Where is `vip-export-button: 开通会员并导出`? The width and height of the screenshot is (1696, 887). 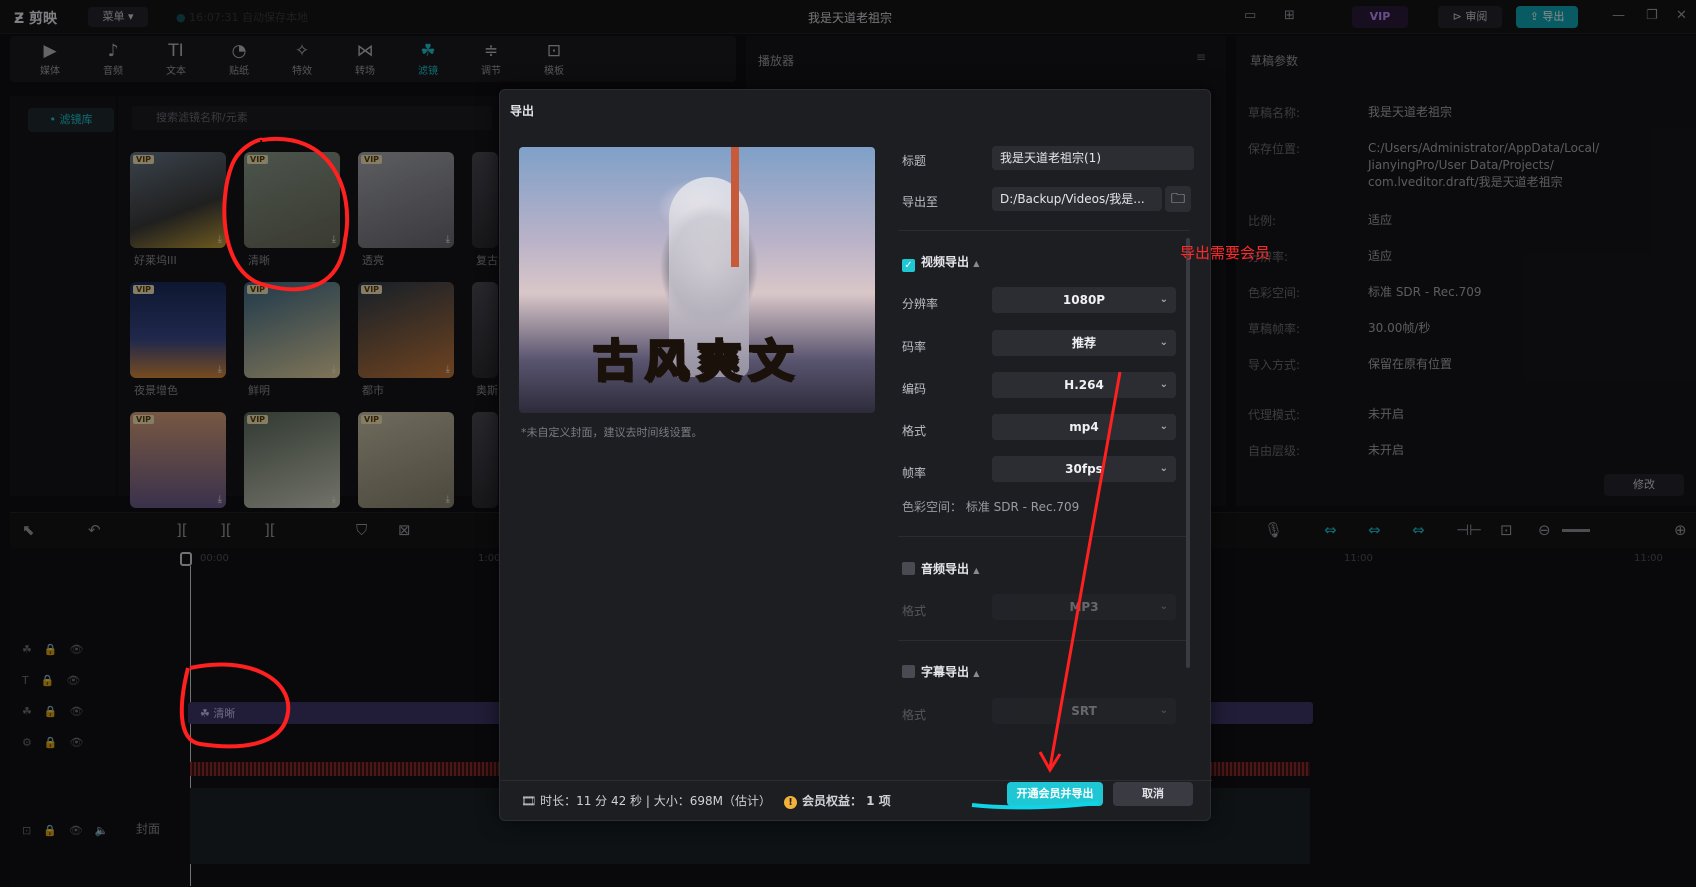 vip-export-button: 开通会员并导出 is located at coordinates (1055, 794).